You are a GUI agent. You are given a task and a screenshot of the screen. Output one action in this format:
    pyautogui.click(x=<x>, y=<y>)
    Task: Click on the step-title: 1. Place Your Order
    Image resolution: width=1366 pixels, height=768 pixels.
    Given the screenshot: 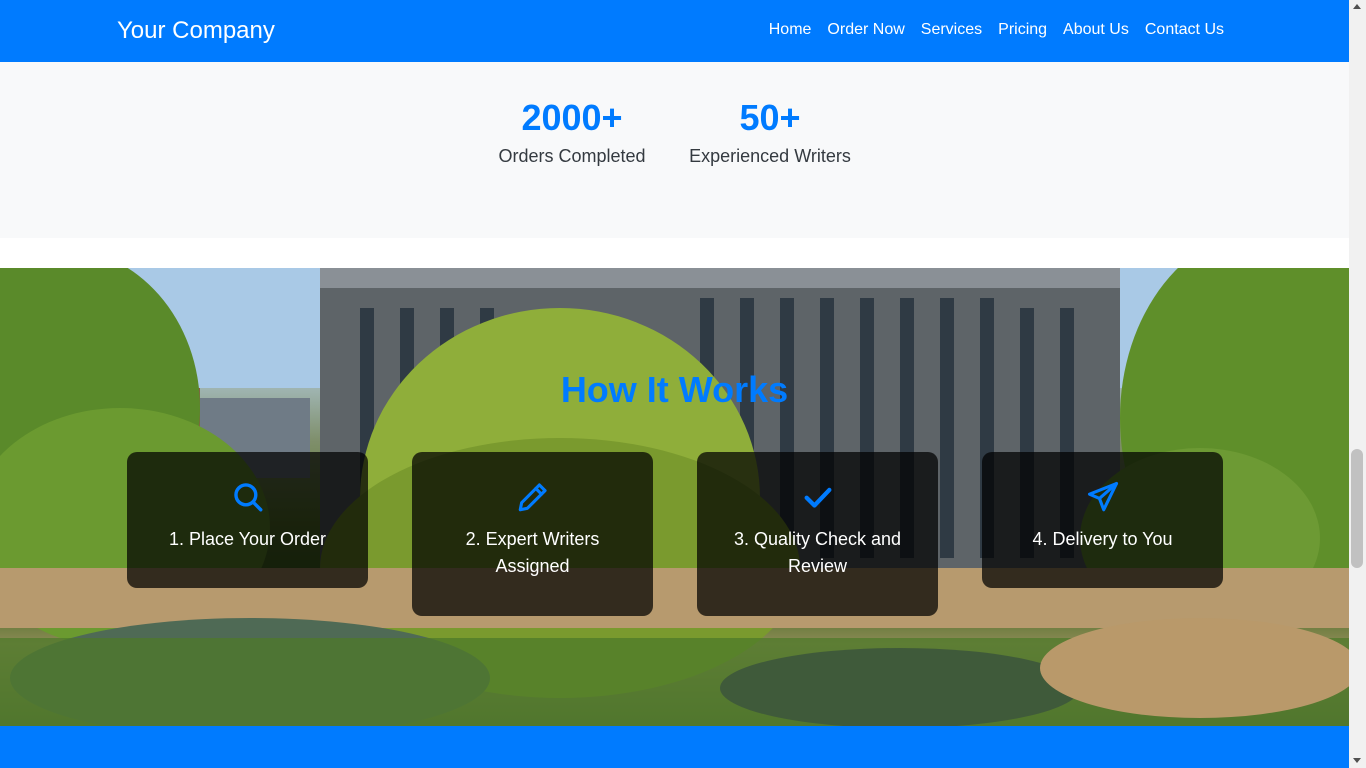 What is the action you would take?
    pyautogui.click(x=247, y=539)
    